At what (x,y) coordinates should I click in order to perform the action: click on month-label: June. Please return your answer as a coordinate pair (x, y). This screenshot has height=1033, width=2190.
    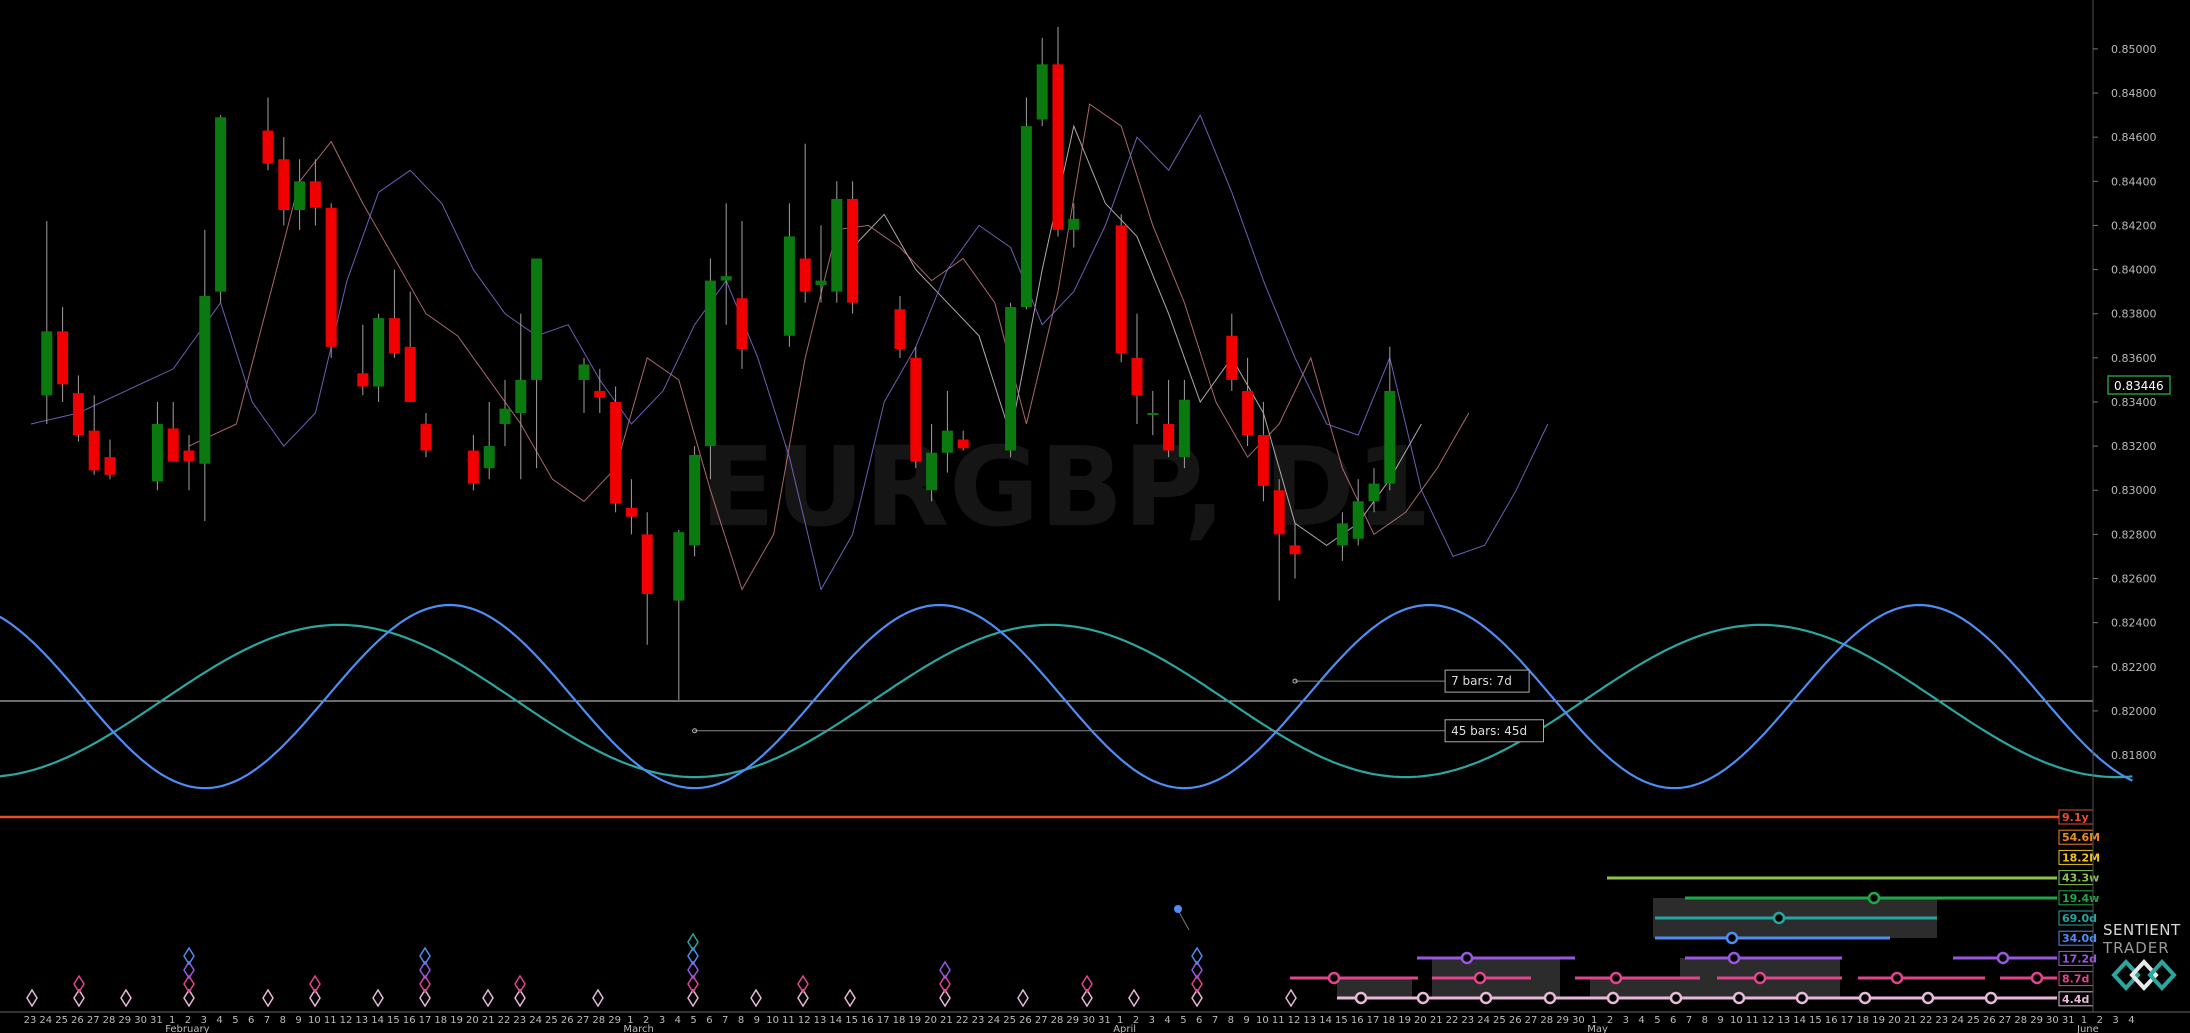
    Looking at the image, I should click on (2087, 1028).